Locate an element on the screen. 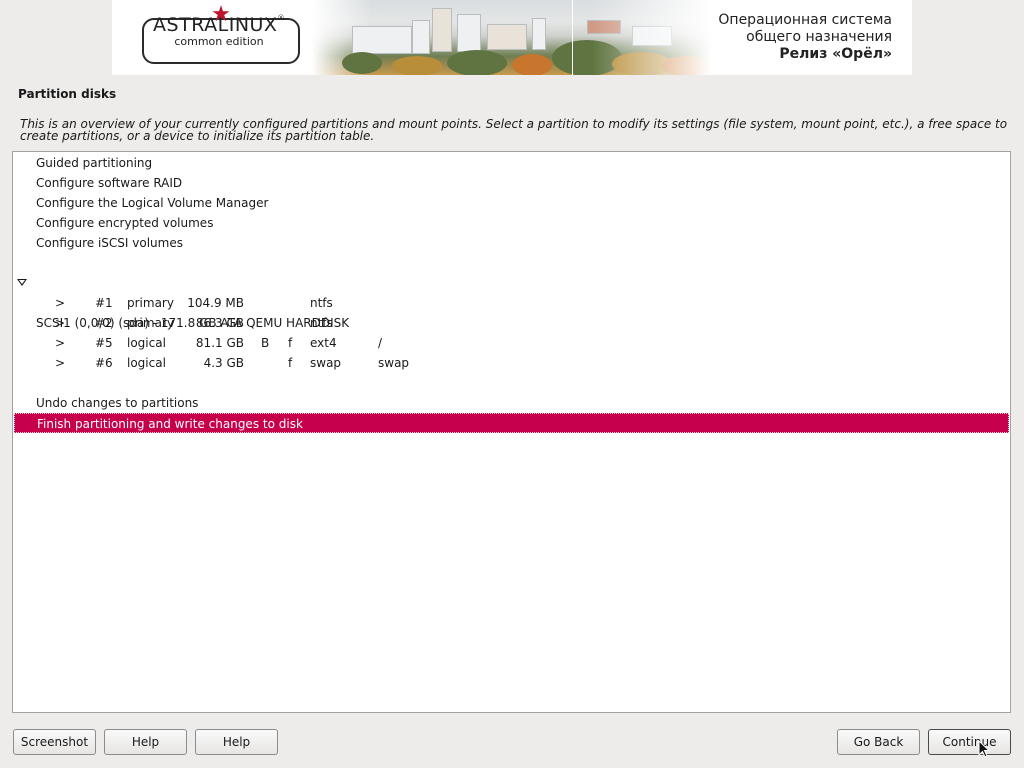 This screenshot has width=1024, height=768. partition-row: > #1 primary 104.9 MB ntfs is located at coordinates (511, 303).